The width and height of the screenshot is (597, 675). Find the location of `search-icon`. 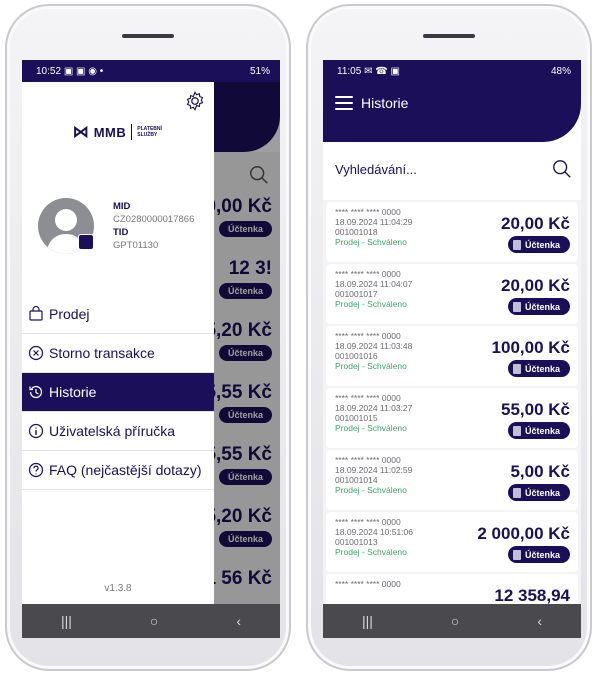

search-icon is located at coordinates (562, 169).